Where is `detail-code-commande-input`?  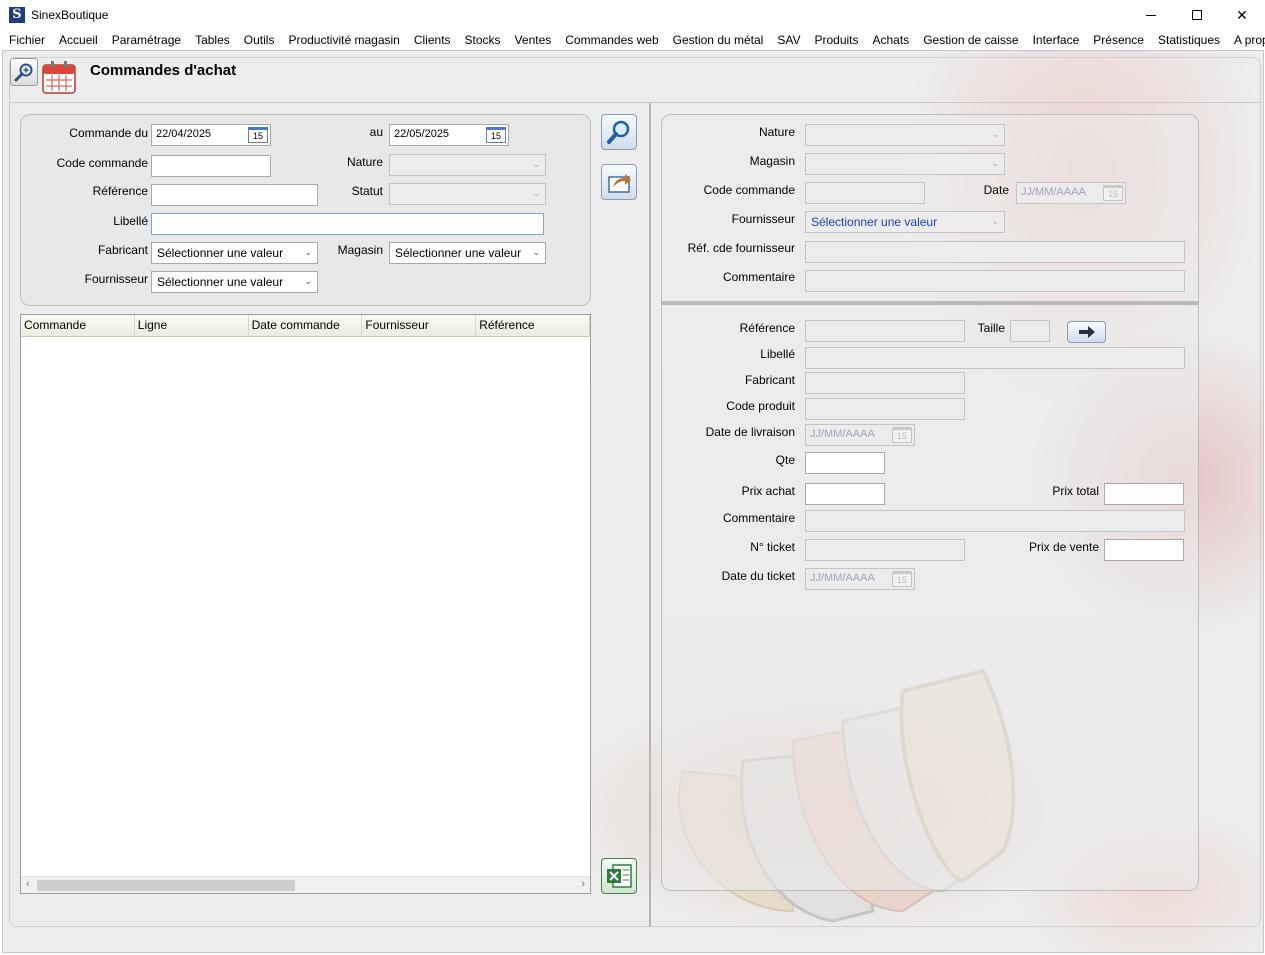
detail-code-commande-input is located at coordinates (865, 193).